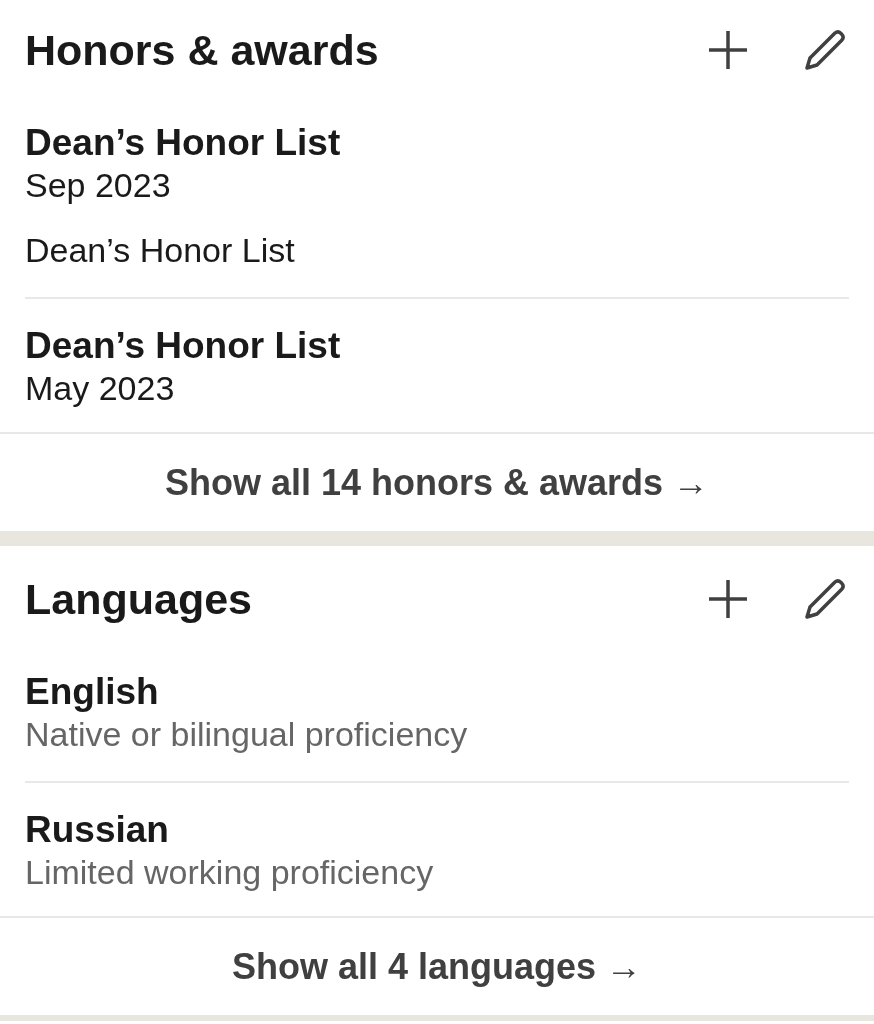 The image size is (874, 1024). What do you see at coordinates (92, 692) in the screenshot?
I see `entry-title: English` at bounding box center [92, 692].